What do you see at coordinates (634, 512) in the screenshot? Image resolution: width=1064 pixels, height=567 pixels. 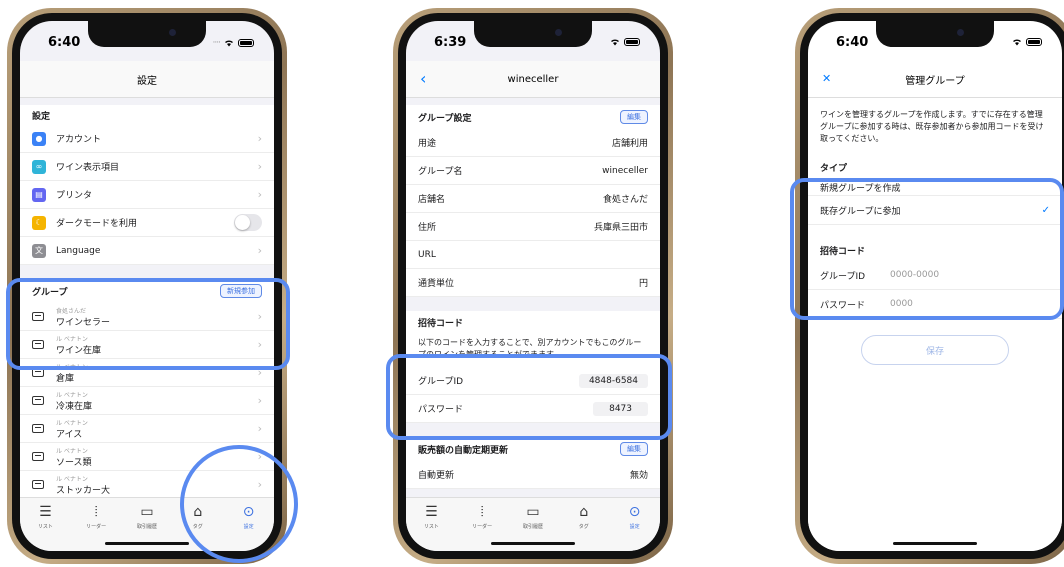 I see `more-icon: ⊙` at bounding box center [634, 512].